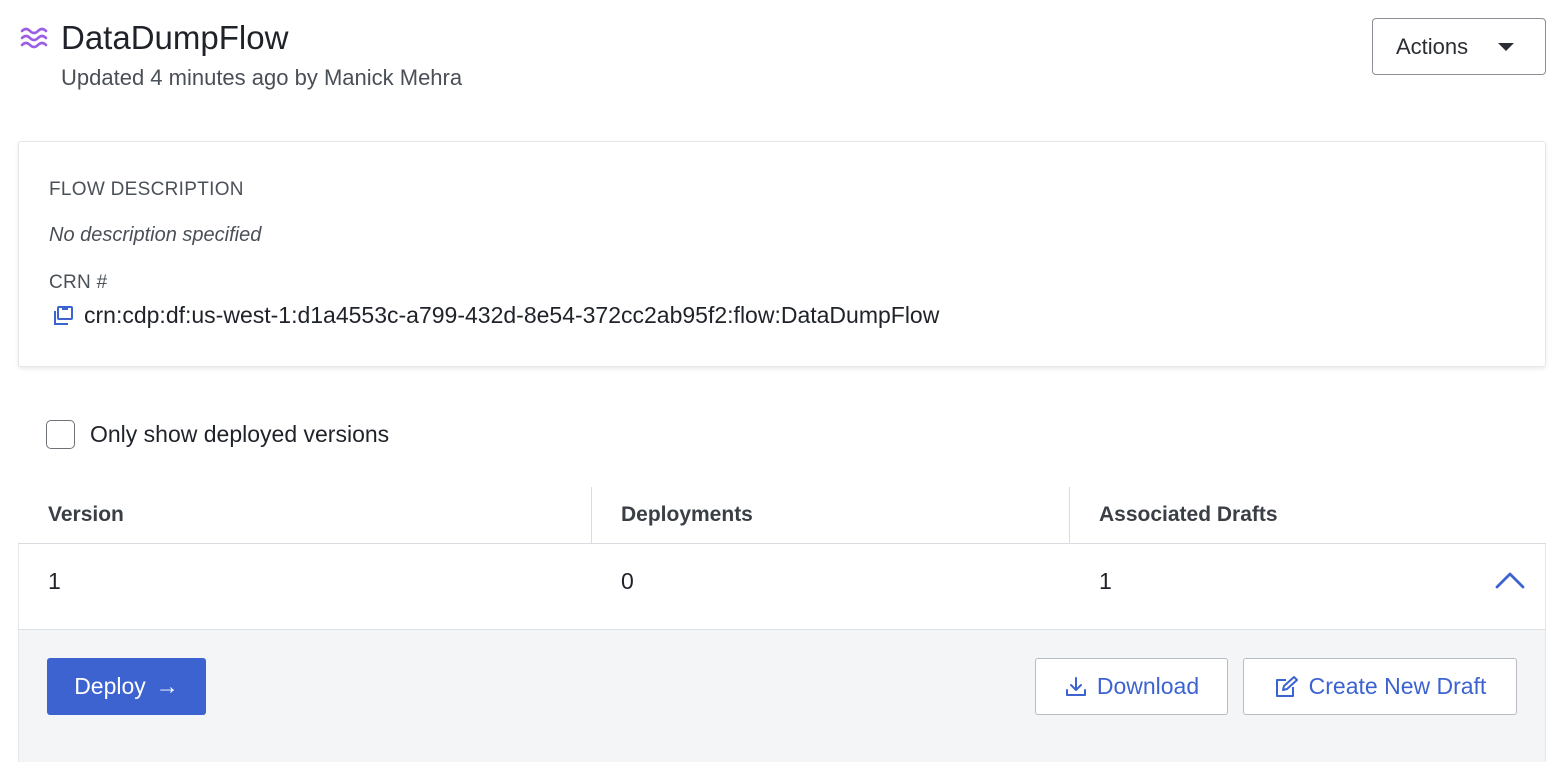 This screenshot has height=762, width=1562. What do you see at coordinates (239, 434) in the screenshot?
I see `only-deployed-label: Only show deployed versions` at bounding box center [239, 434].